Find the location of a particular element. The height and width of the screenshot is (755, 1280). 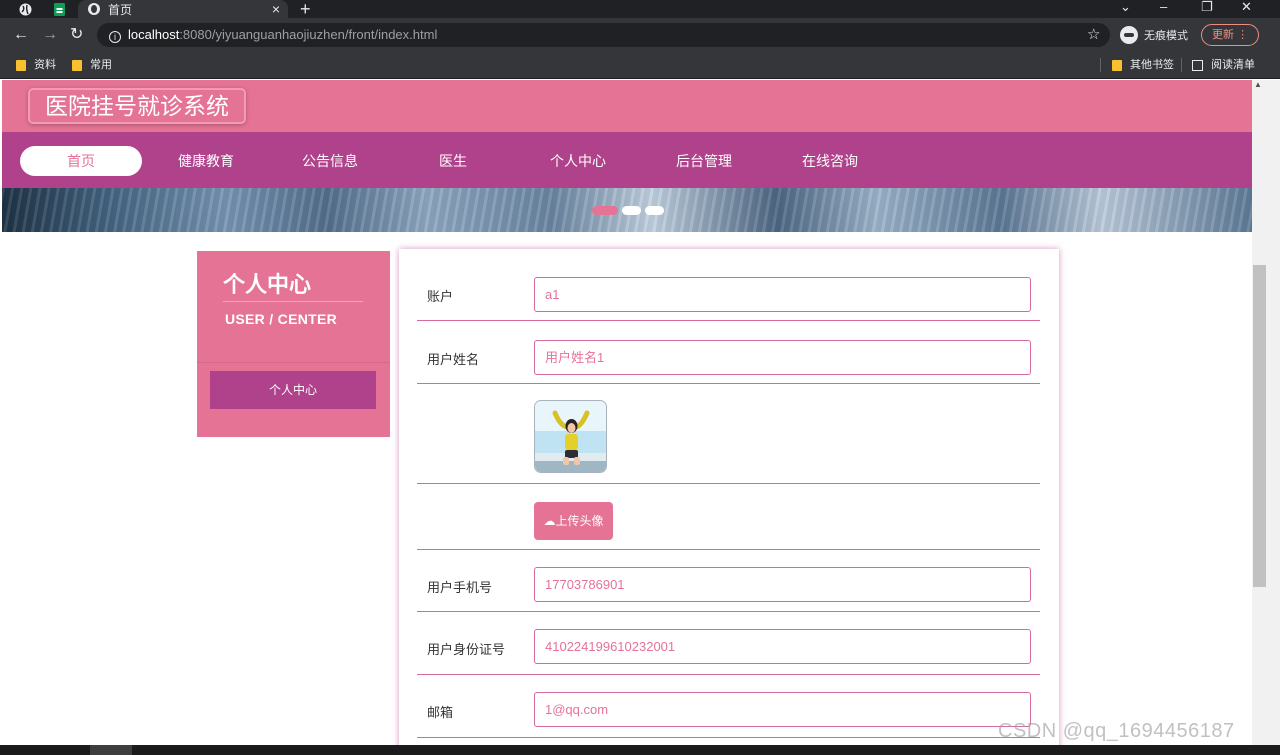

other-bookmarks: 其他书签 is located at coordinates (1143, 65).